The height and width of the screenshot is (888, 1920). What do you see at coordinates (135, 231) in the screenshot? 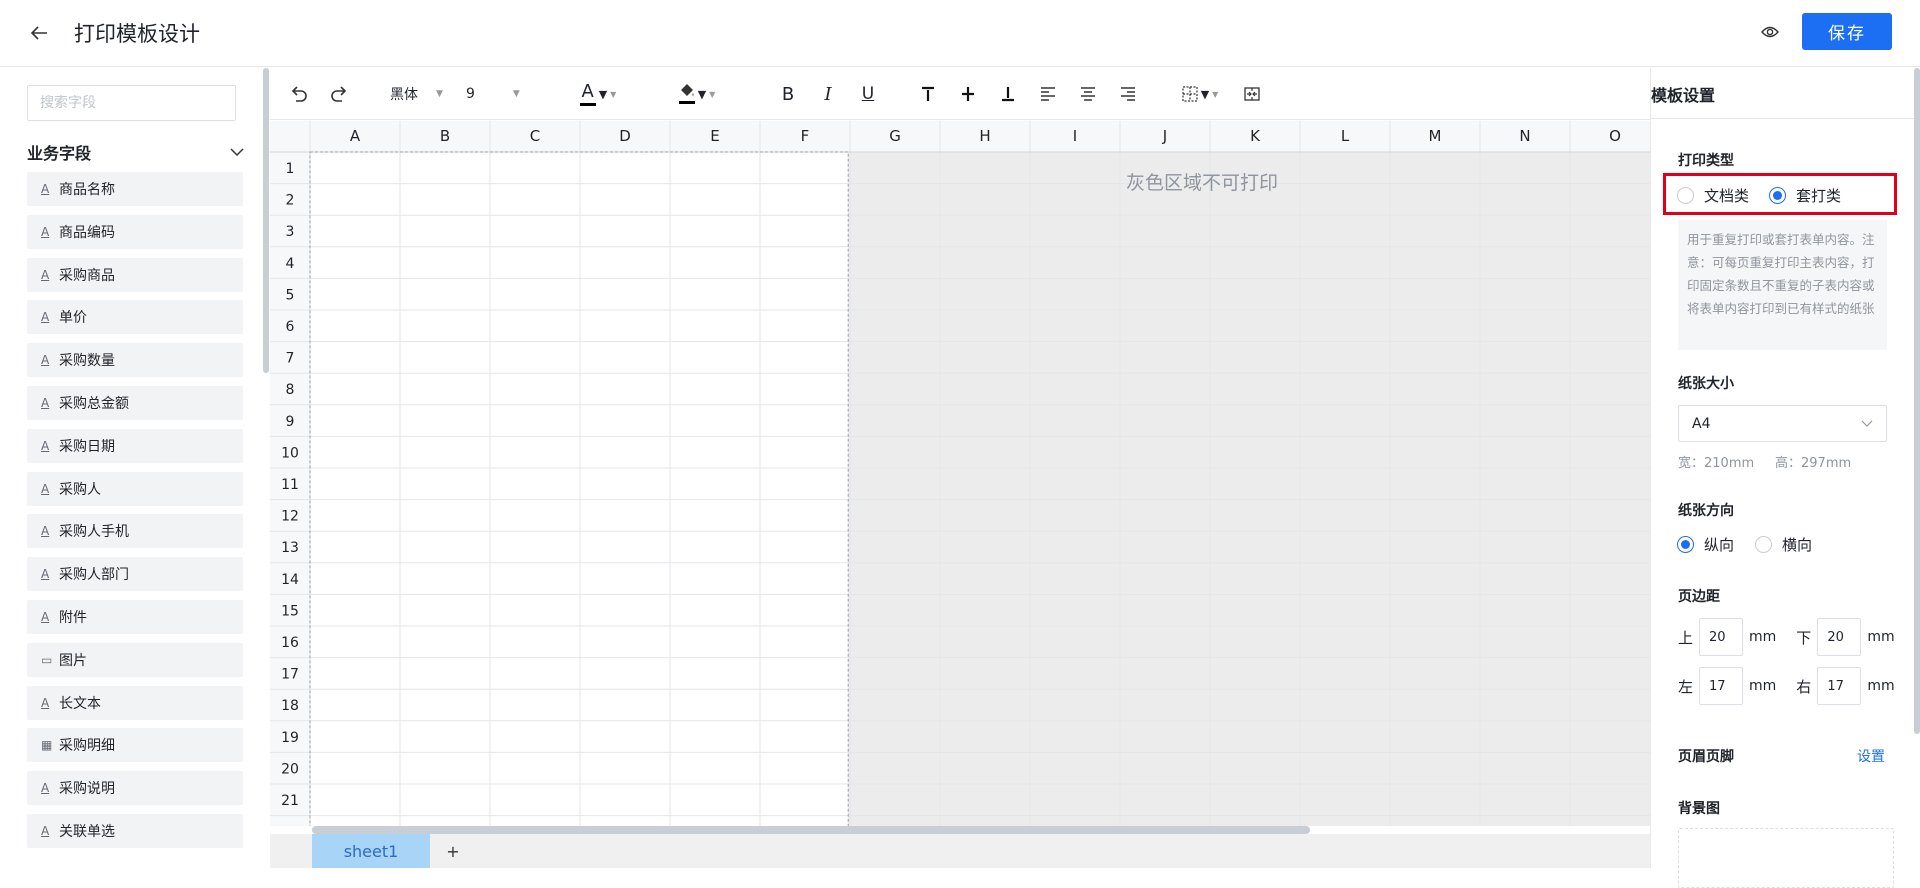
I see `field-item: A 商品编码` at bounding box center [135, 231].